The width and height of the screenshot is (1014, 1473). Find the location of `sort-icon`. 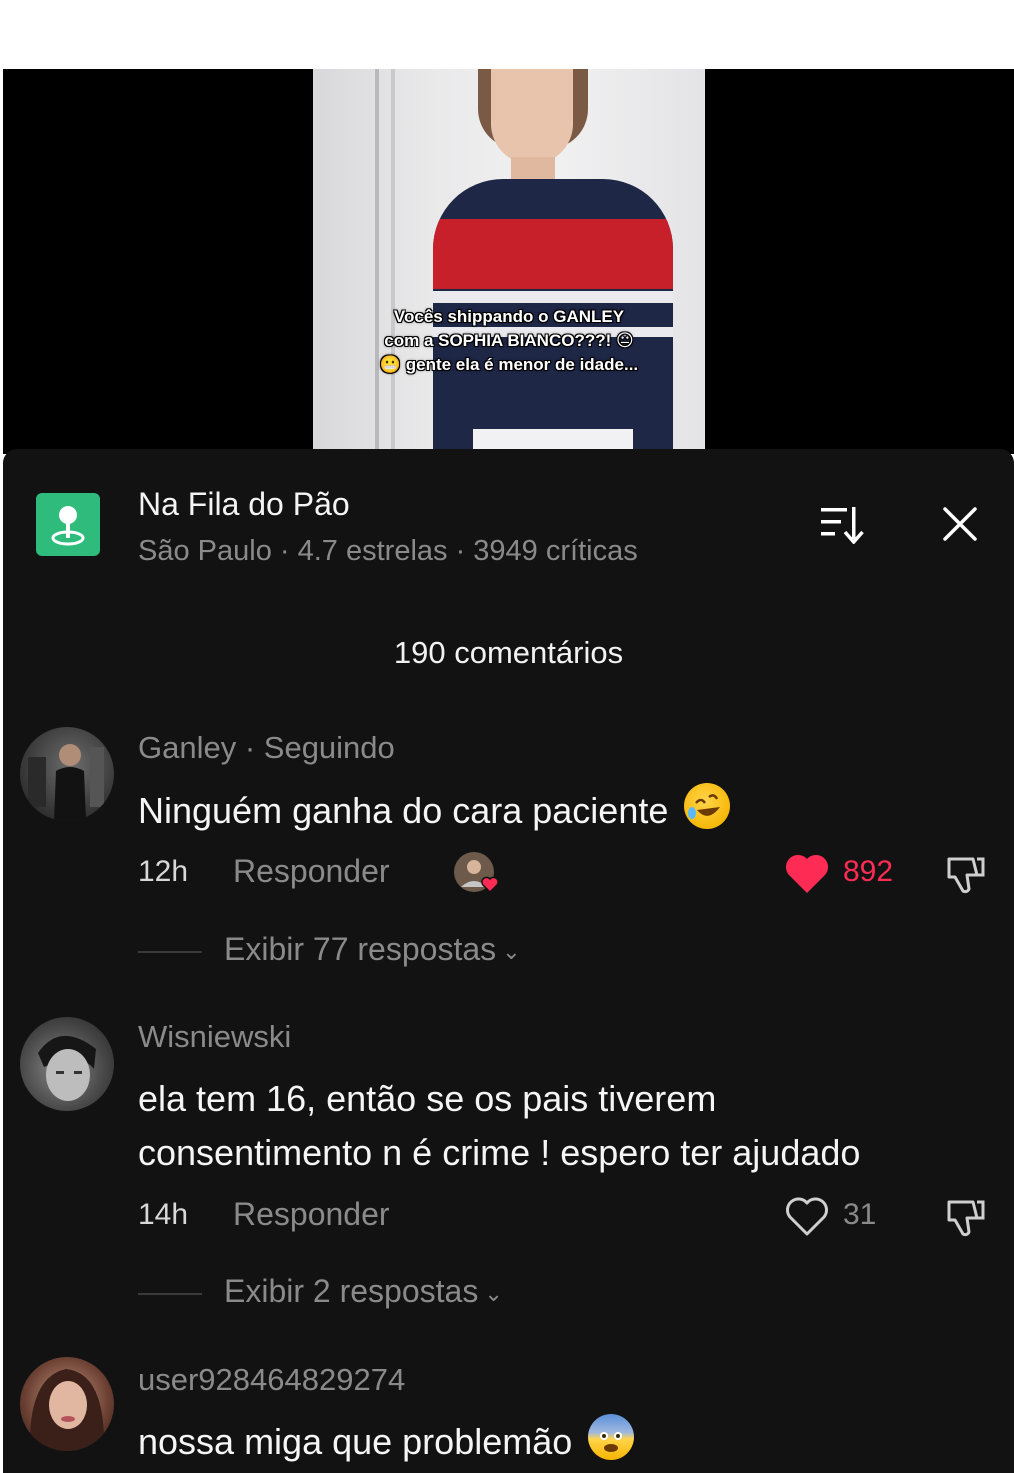

sort-icon is located at coordinates (844, 524).